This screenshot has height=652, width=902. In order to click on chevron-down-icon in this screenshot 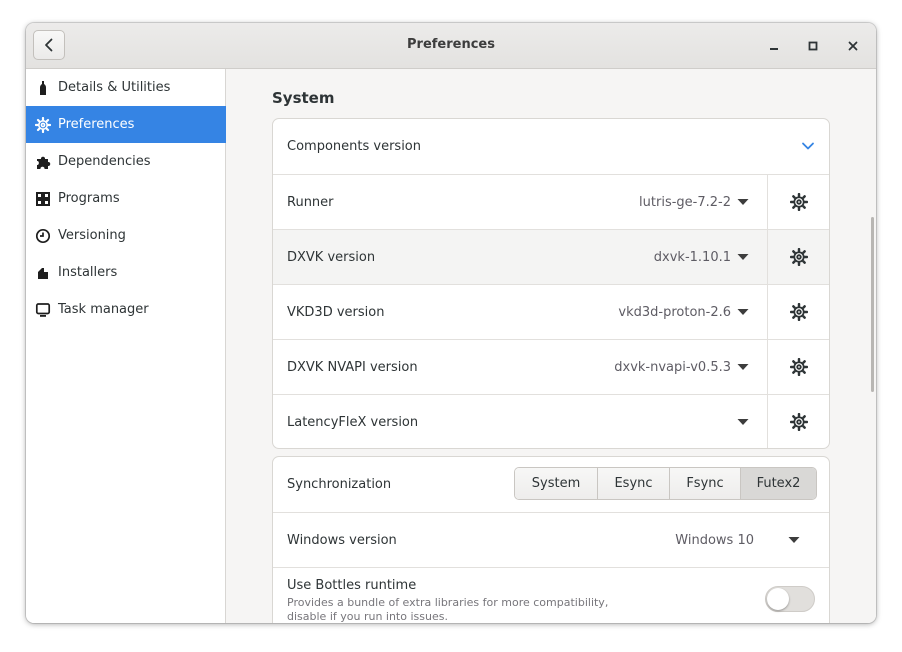, I will do `click(808, 146)`.